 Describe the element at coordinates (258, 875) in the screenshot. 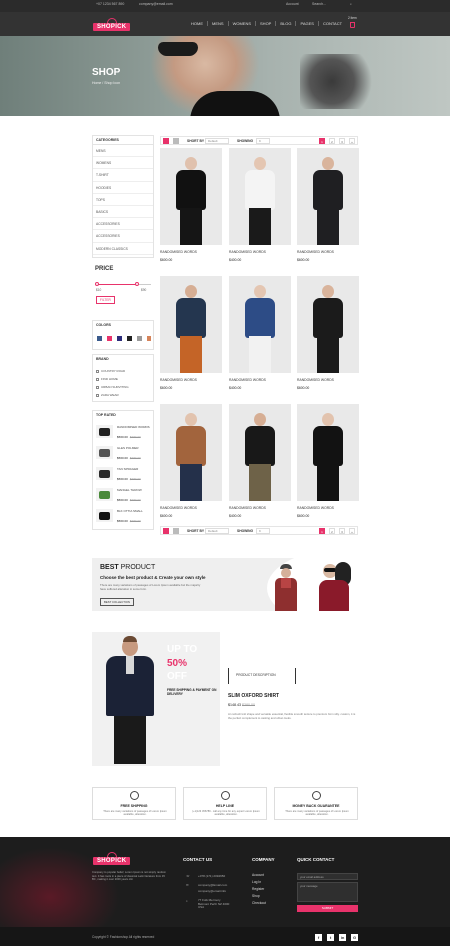

I see `footer-link-account: Account` at that location.